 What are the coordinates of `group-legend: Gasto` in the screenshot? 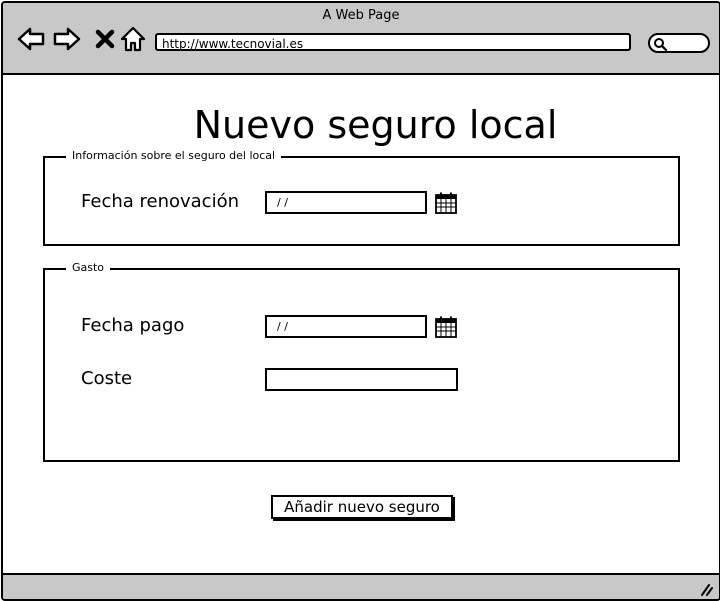 It's located at (88, 267).